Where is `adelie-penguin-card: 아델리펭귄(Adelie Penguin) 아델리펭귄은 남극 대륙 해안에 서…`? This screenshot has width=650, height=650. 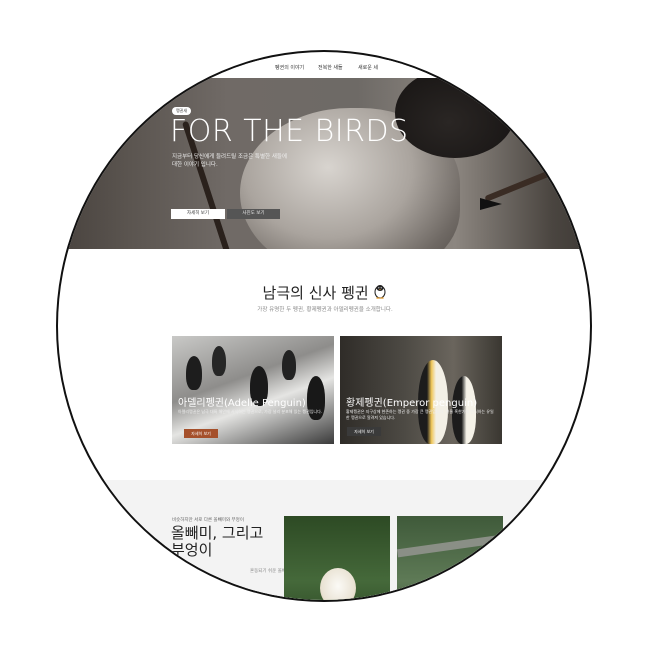
adelie-penguin-card: 아델리펭귄(Adelie Penguin) 아델리펭귄은 남극 대륙 해안에 서… is located at coordinates (253, 390).